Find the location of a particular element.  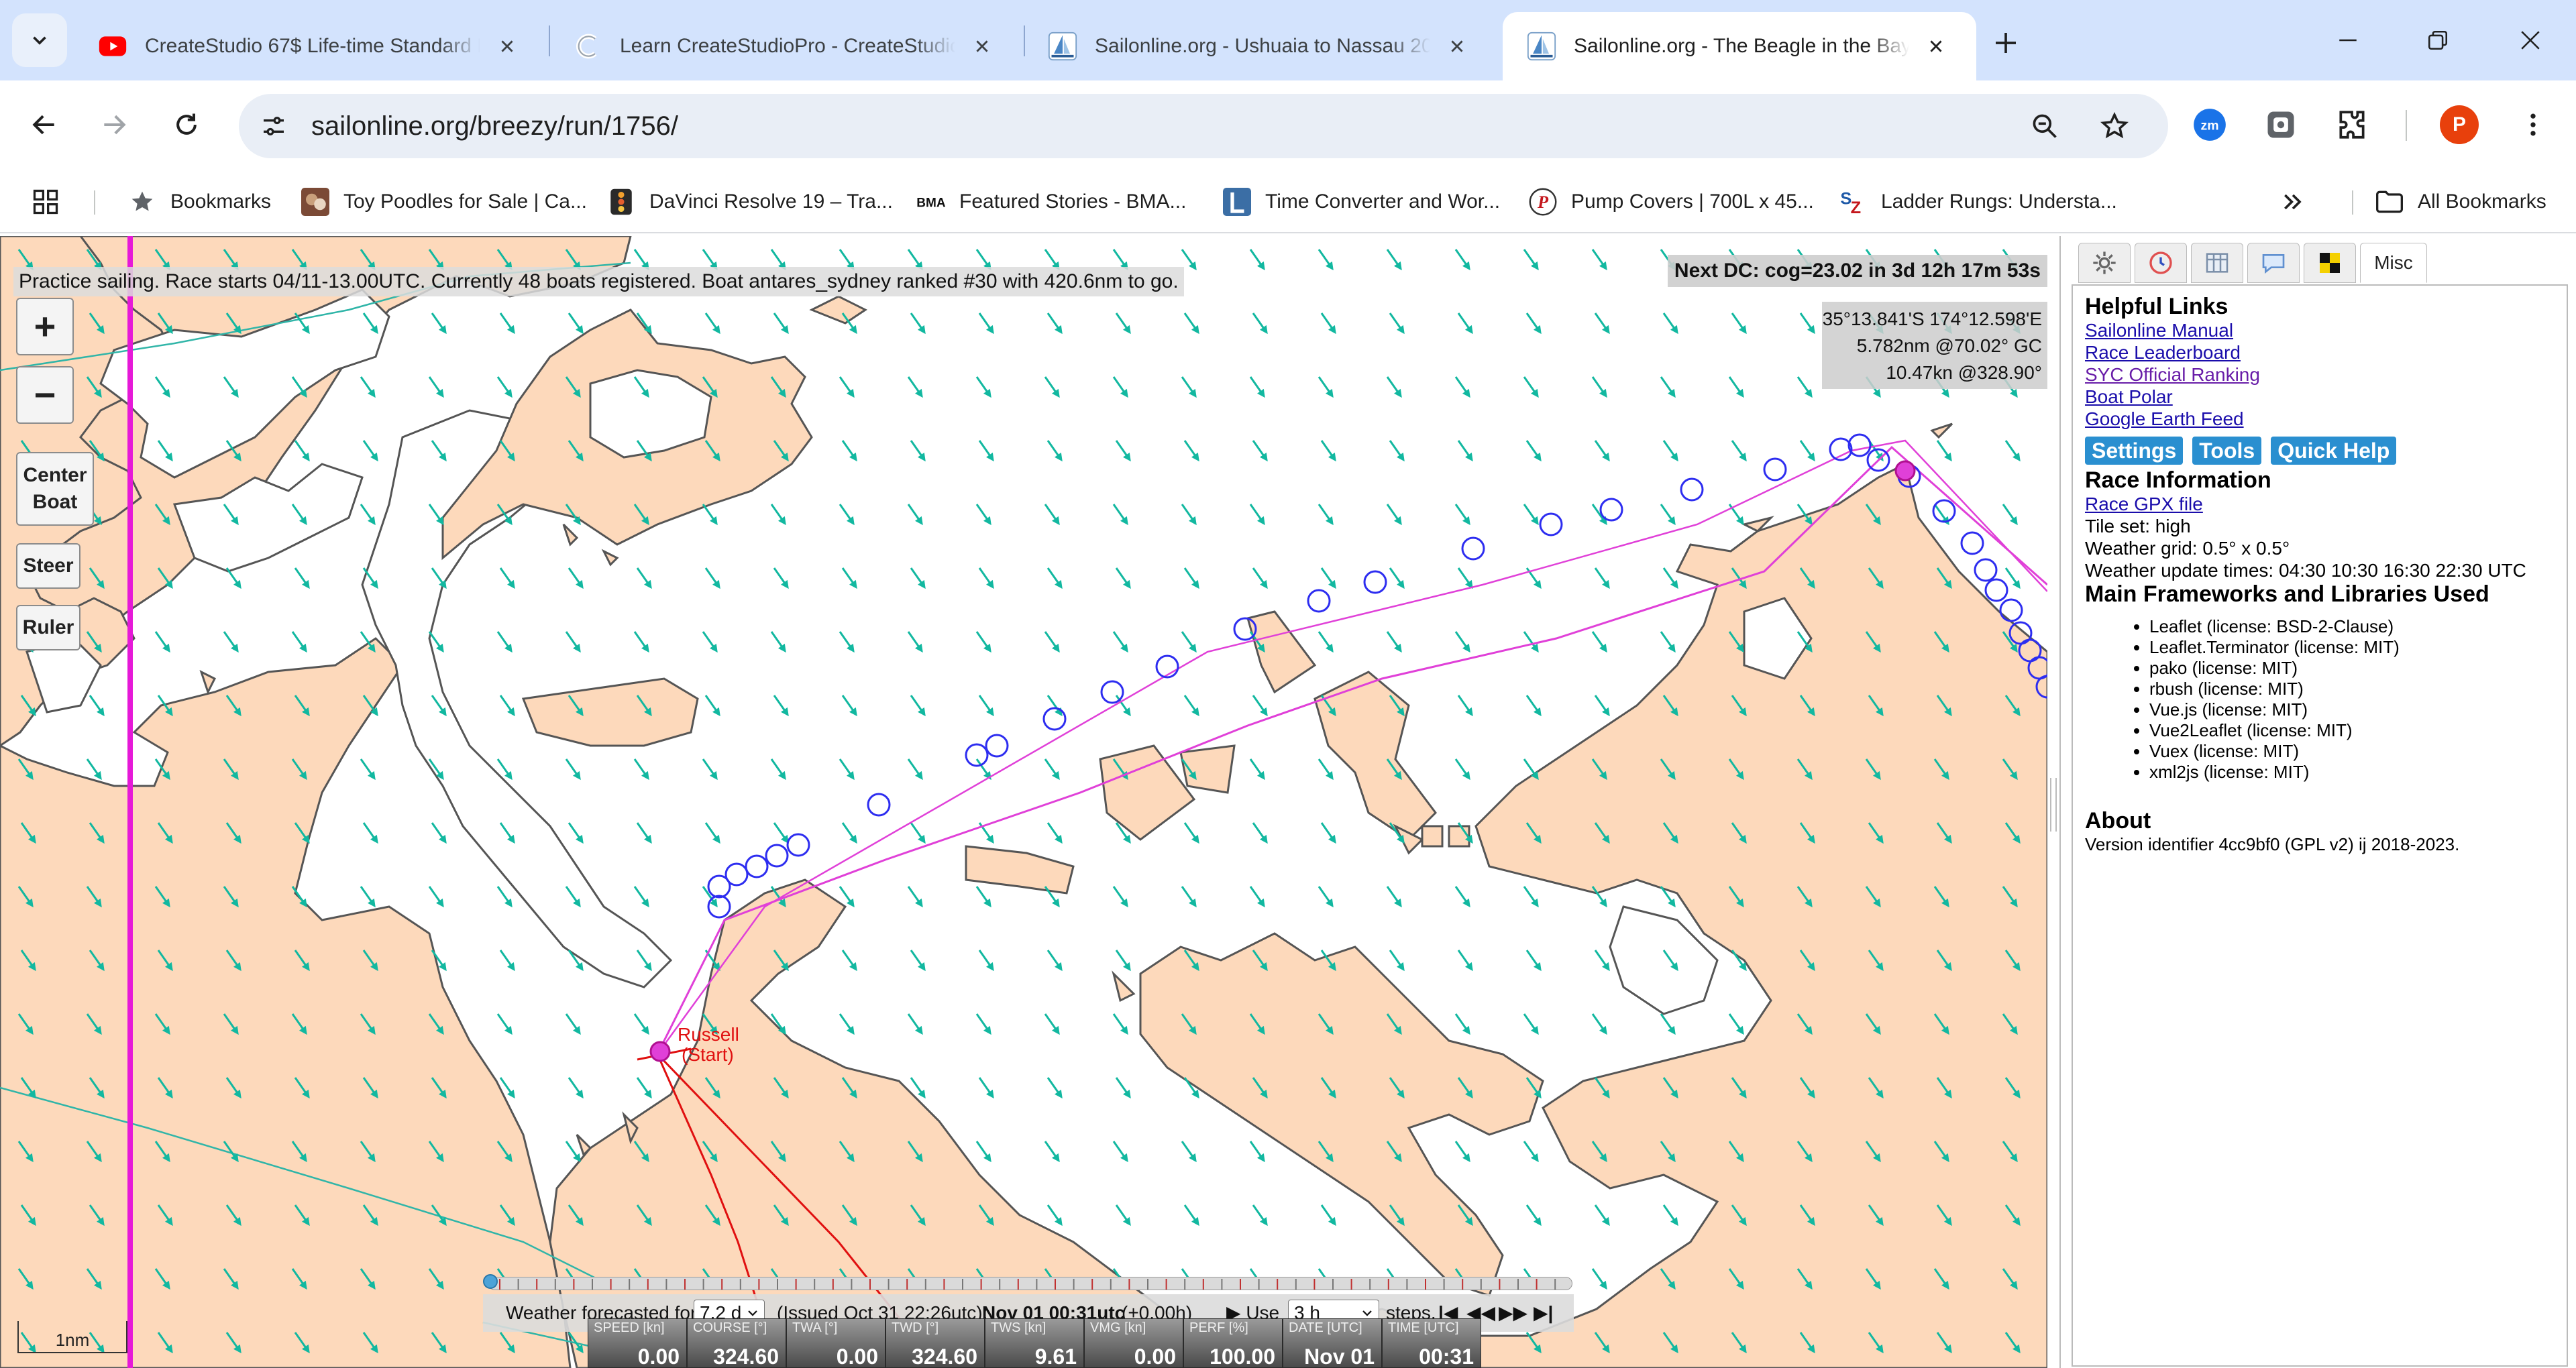

finish-marker is located at coordinates (1905, 470).